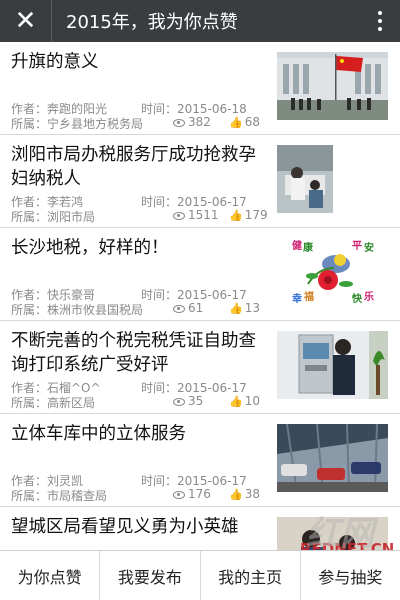 Image resolution: width=400 pixels, height=600 pixels. Describe the element at coordinates (56, 388) in the screenshot. I see `article-author: 作者：石榴^O^` at that location.